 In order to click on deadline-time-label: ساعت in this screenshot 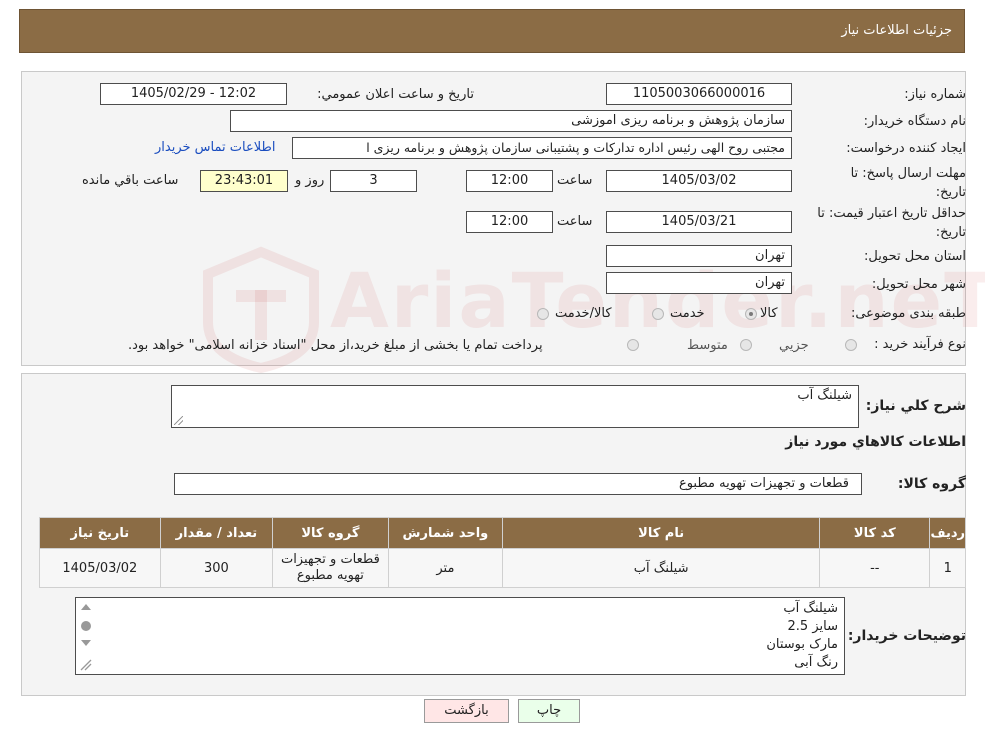, I will do `click(575, 180)`.